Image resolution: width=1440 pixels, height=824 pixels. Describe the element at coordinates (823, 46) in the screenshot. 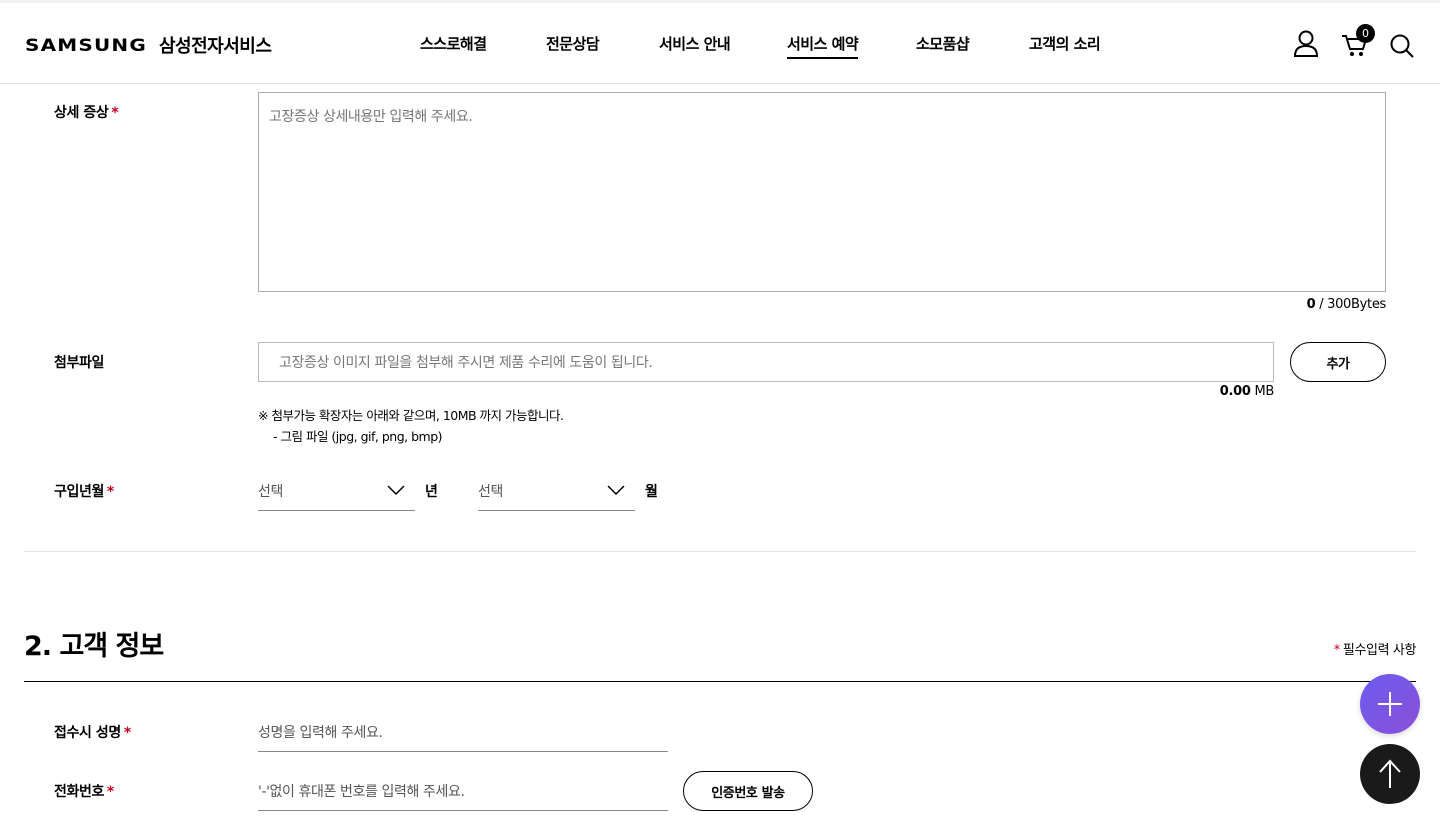

I see `nav-item-service-booking: 서비스 예약` at that location.